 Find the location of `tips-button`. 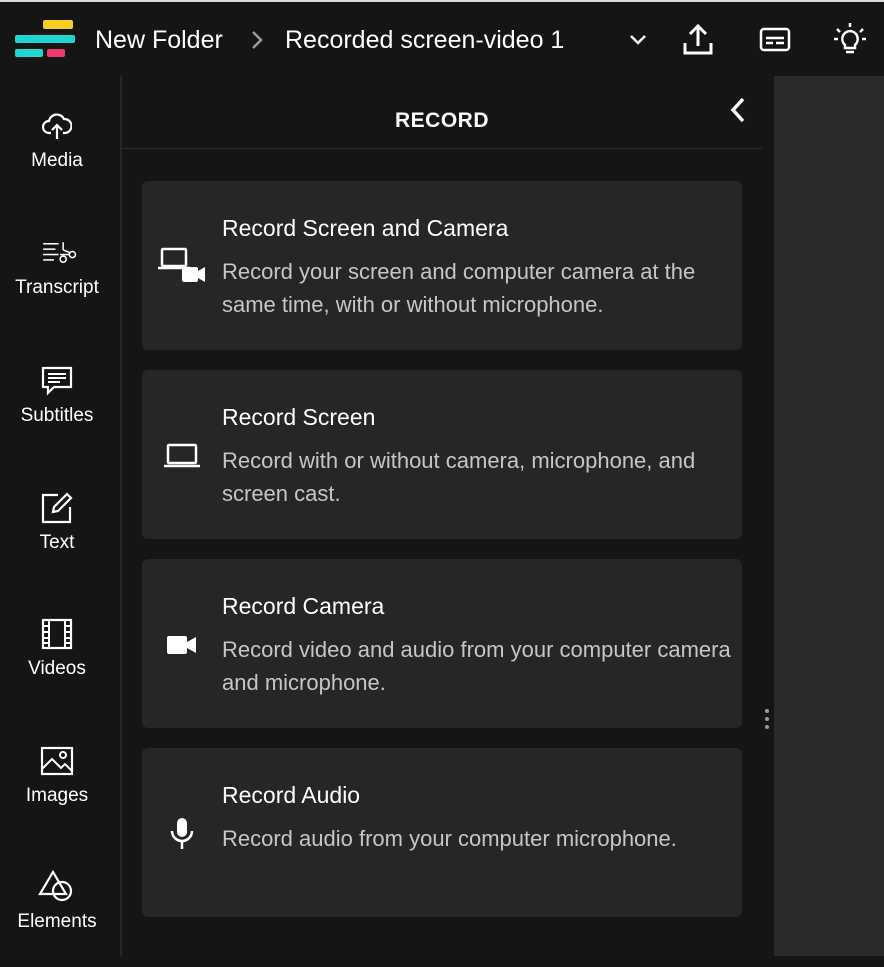

tips-button is located at coordinates (850, 40).